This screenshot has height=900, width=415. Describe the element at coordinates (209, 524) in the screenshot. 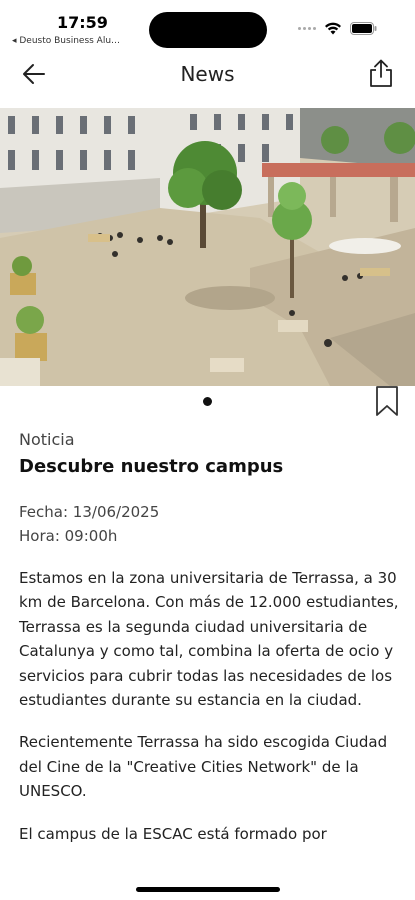

I see `article-meta: Fecha: 13/06/2025 Hora: 09:00h` at that location.